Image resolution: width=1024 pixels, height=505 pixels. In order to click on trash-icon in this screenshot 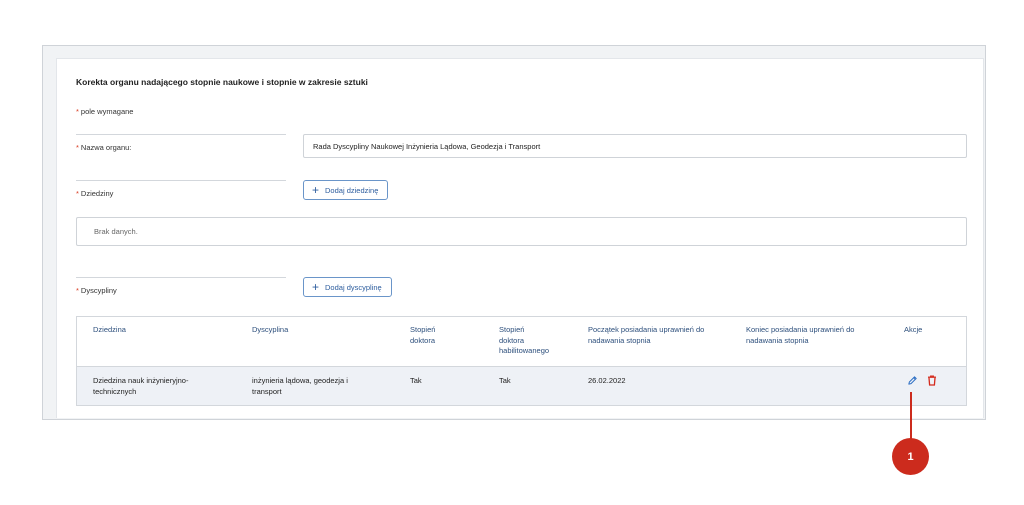, I will do `click(932, 380)`.